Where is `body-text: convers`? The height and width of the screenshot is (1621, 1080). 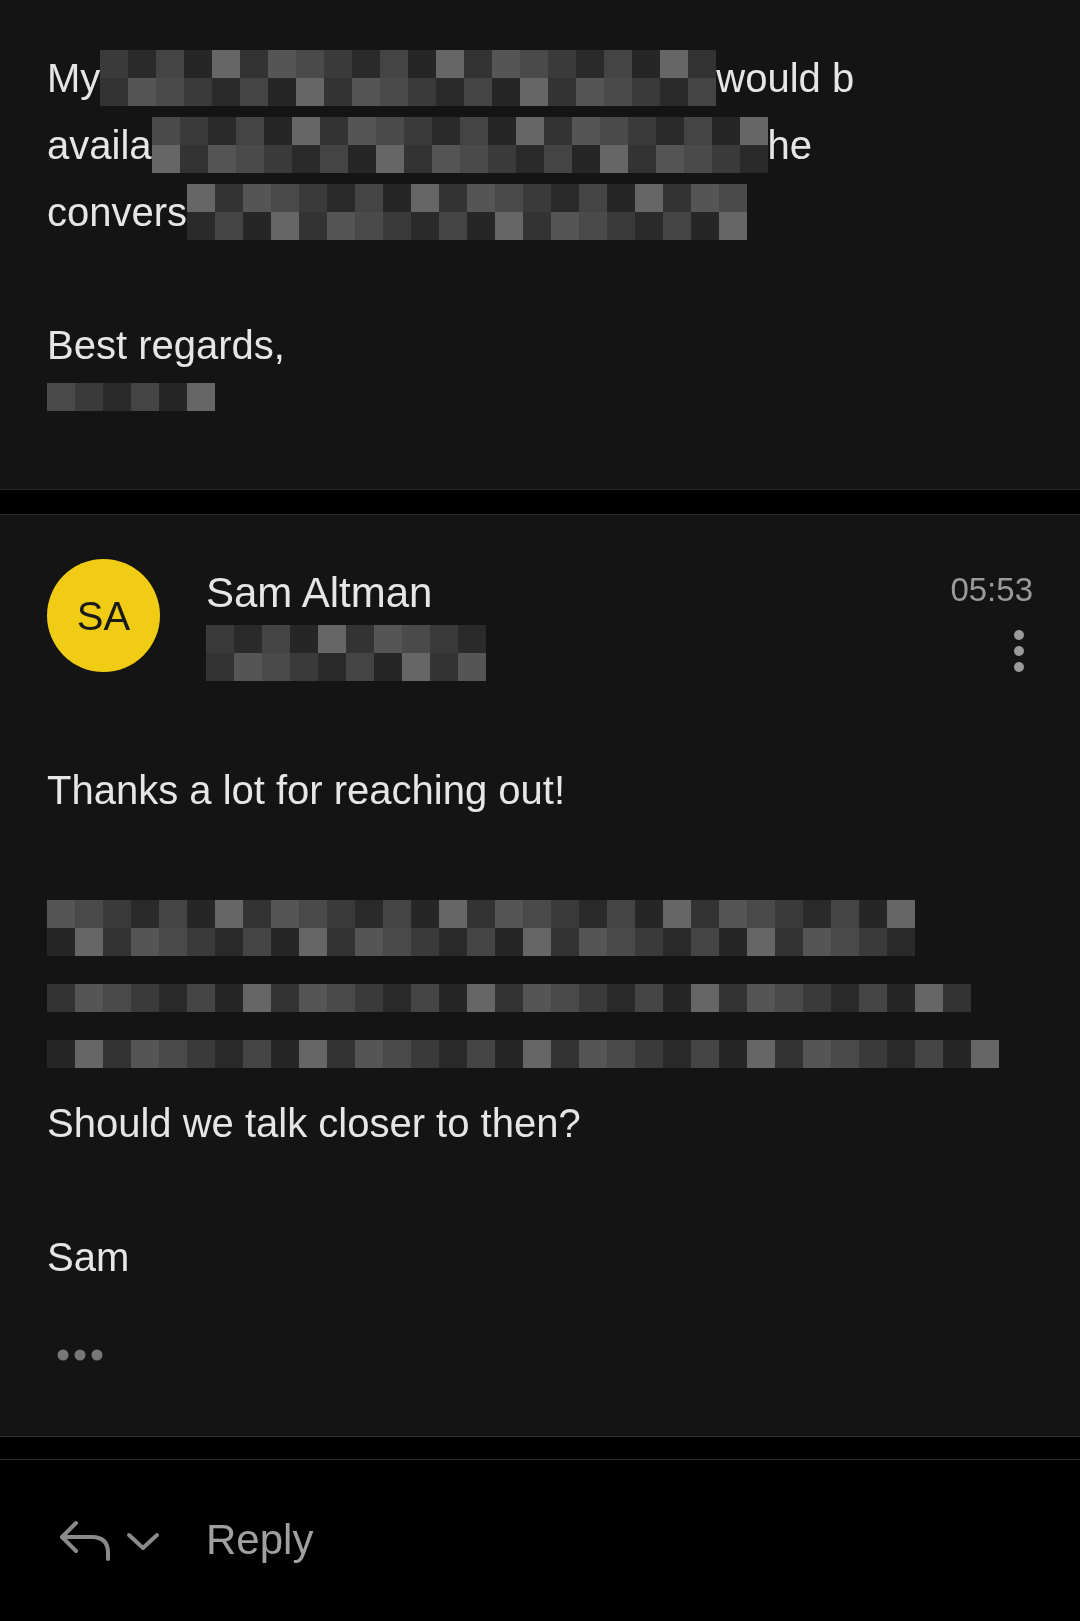
body-text: convers is located at coordinates (117, 212).